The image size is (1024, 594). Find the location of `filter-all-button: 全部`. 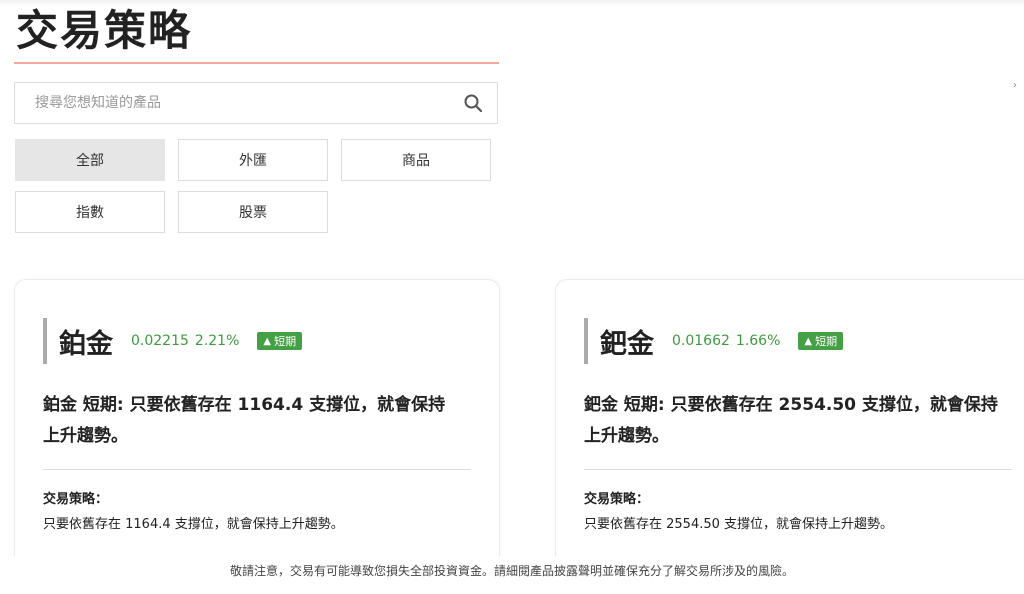

filter-all-button: 全部 is located at coordinates (90, 160).